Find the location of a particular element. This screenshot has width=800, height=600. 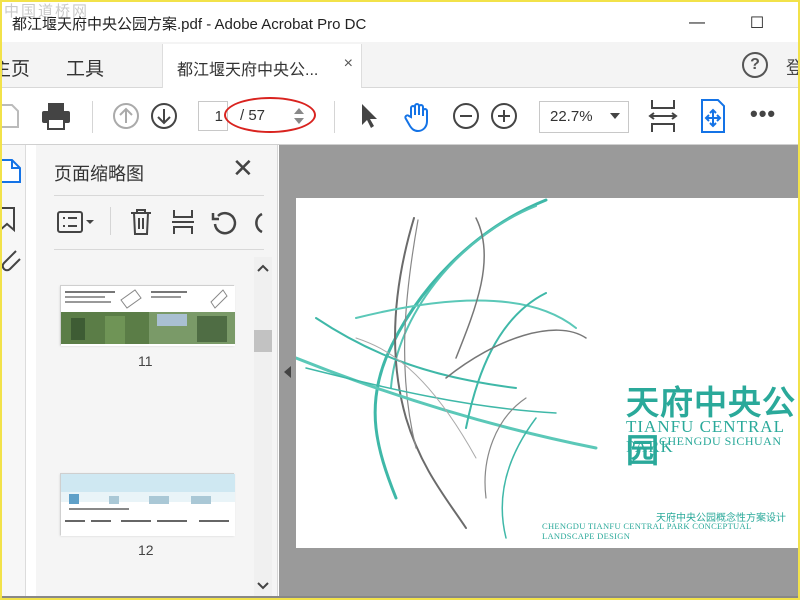

insert-page-icon is located at coordinates (183, 222).